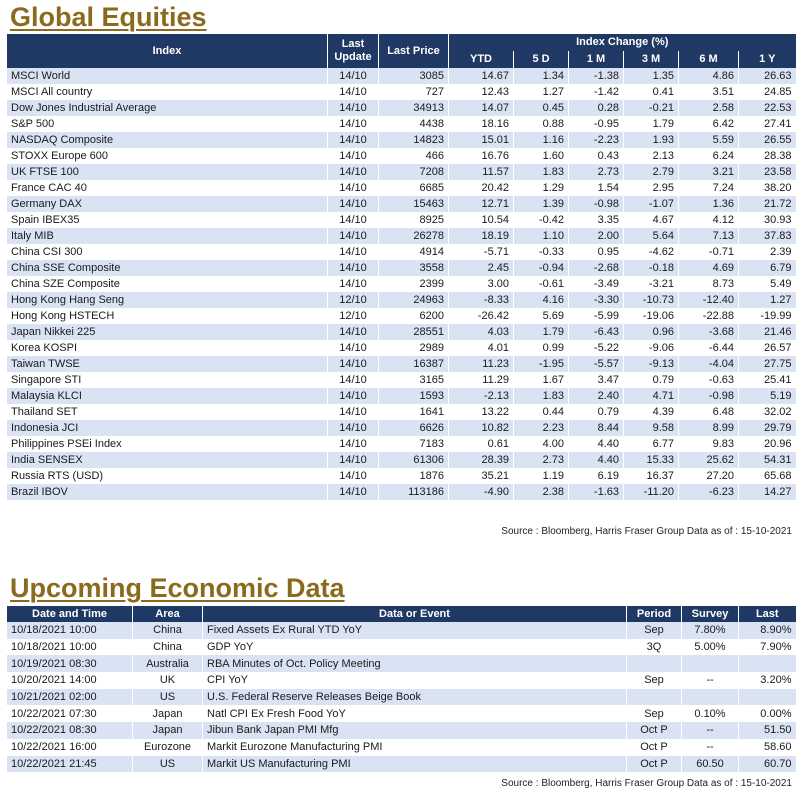 The image size is (804, 799). I want to click on cell-last-price: 24963, so click(413, 300).